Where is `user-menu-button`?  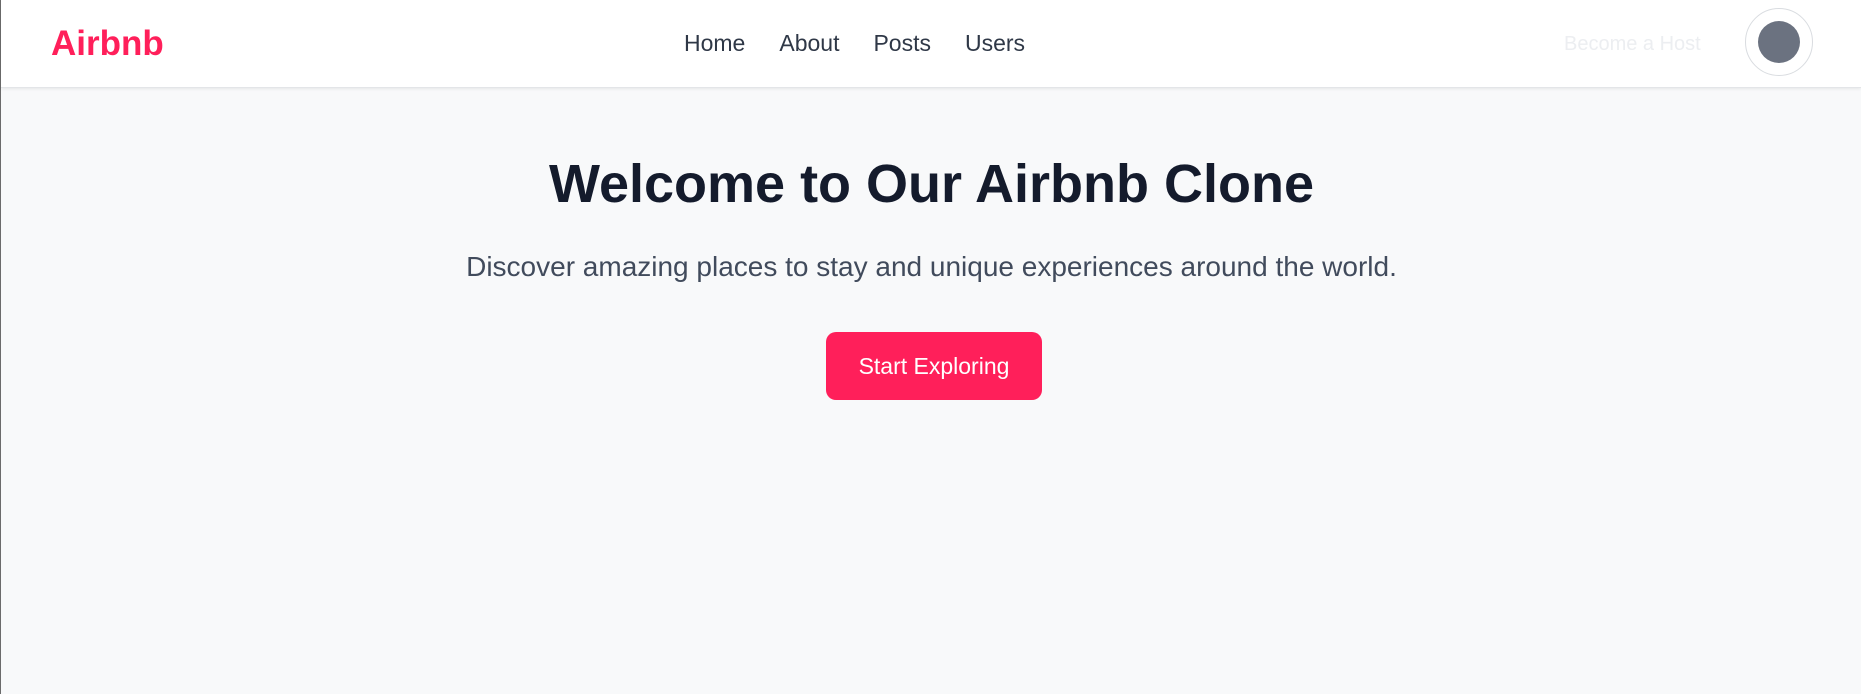 user-menu-button is located at coordinates (1779, 42).